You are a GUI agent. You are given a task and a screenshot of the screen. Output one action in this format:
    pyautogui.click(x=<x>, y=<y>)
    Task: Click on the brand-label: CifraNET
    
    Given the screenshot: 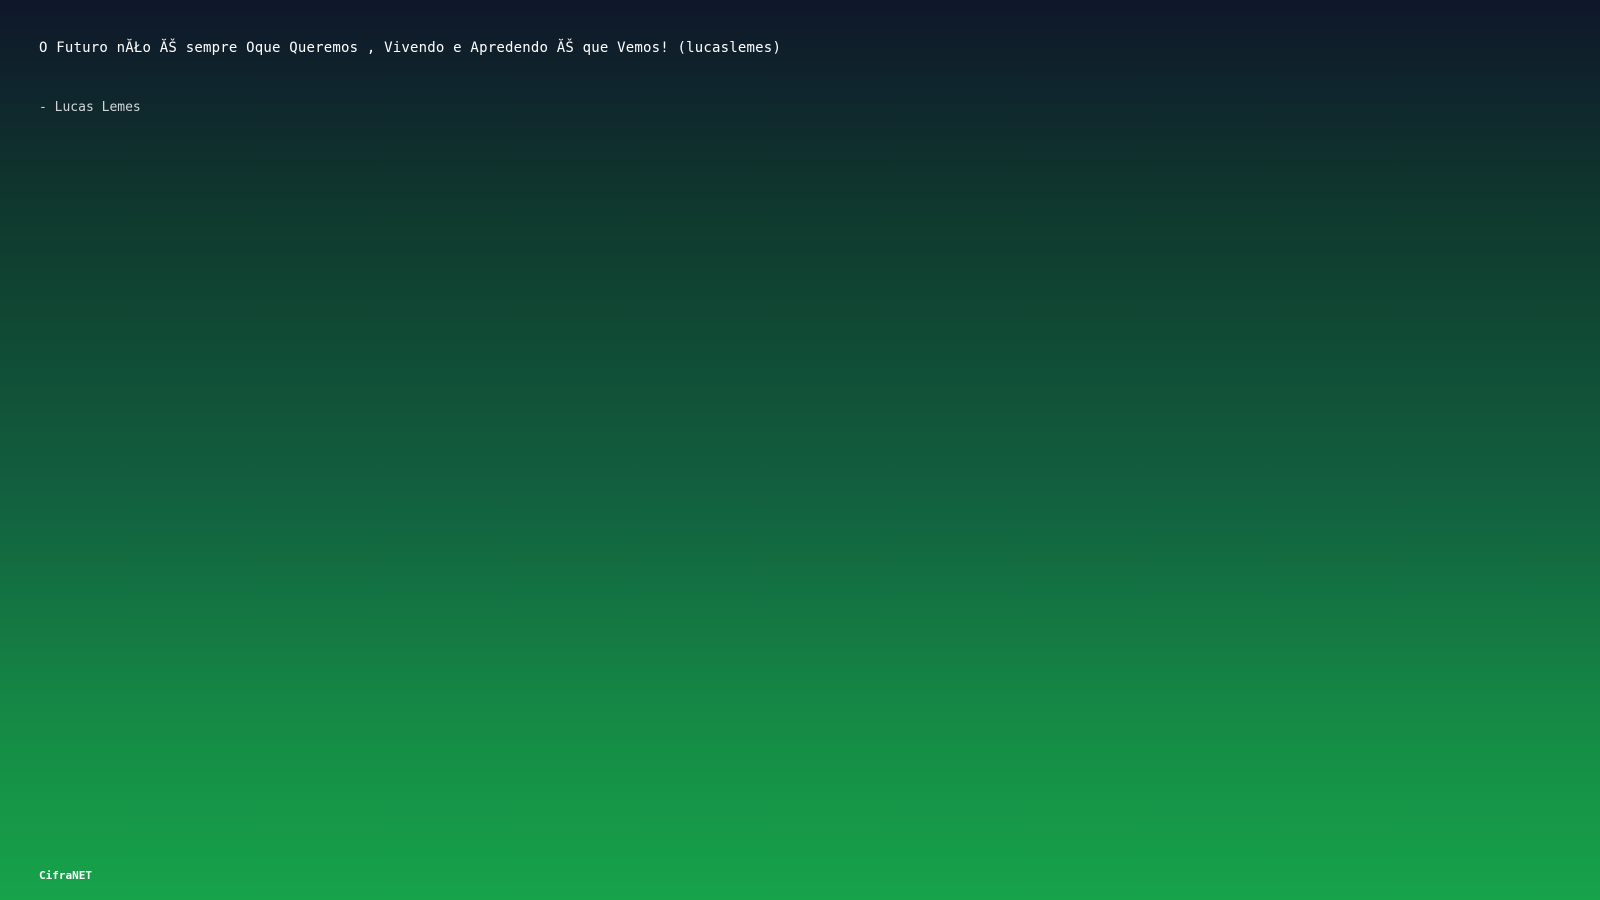 What is the action you would take?
    pyautogui.click(x=65, y=875)
    